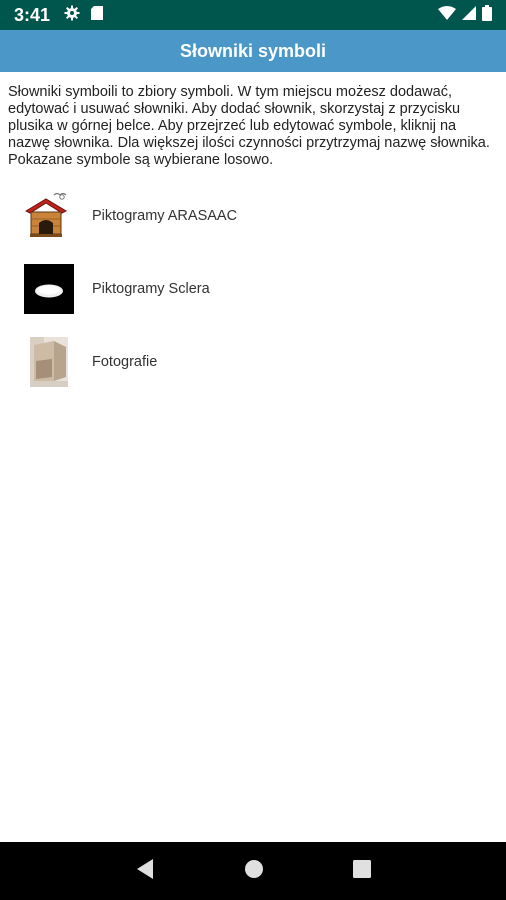 This screenshot has height=900, width=506. I want to click on dictionary-label: Piktogramy Sclera, so click(151, 288).